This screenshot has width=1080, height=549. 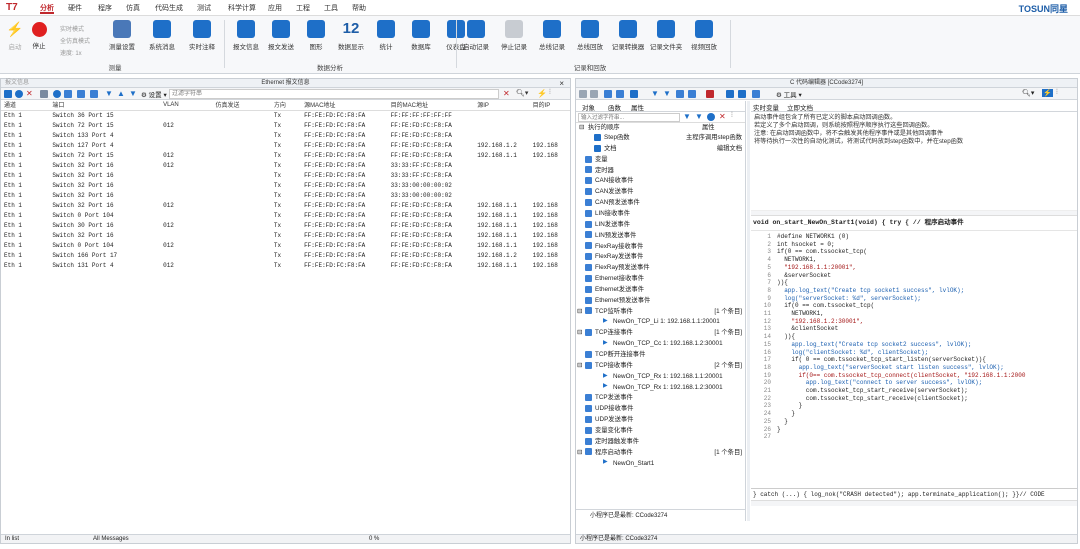 What do you see at coordinates (549, 105) in the screenshot?
I see `column-header: 目的IP` at bounding box center [549, 105].